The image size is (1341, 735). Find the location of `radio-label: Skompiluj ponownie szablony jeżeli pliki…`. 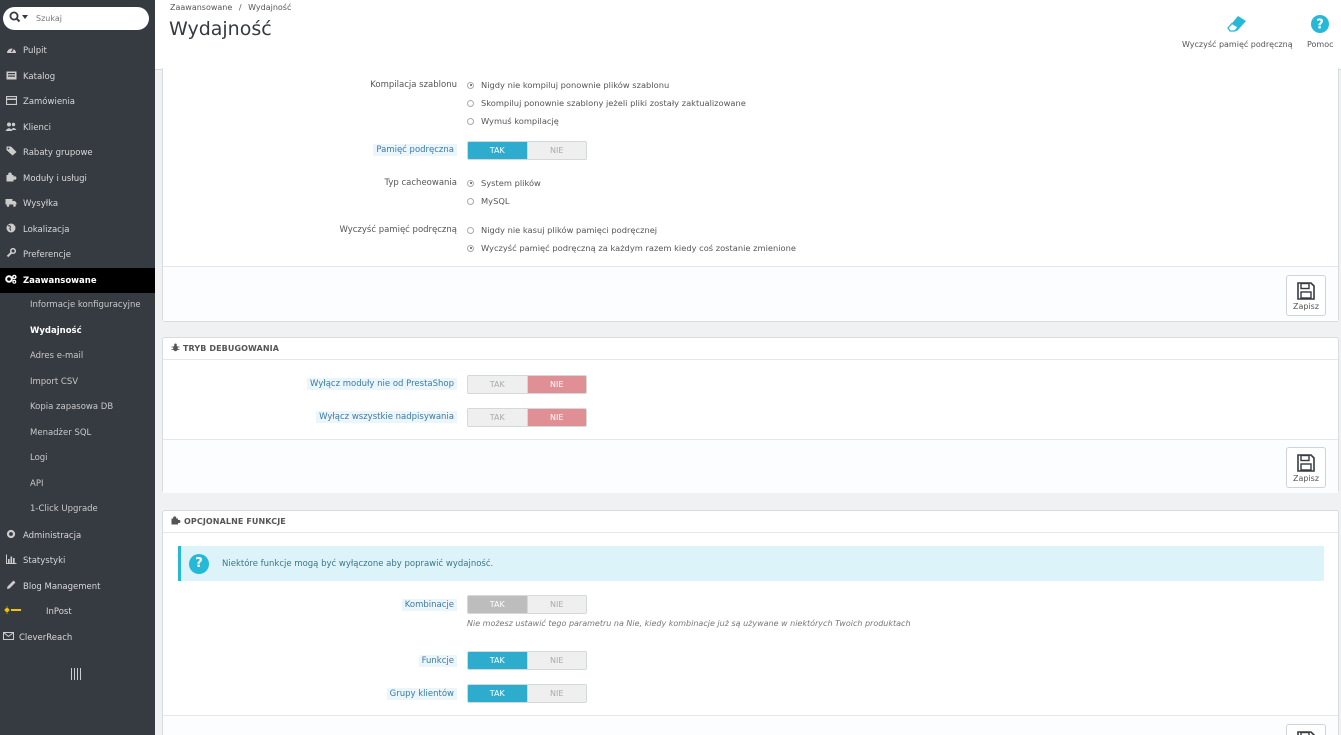

radio-label: Skompiluj ponownie szablony jeżeli pliki… is located at coordinates (613, 103).